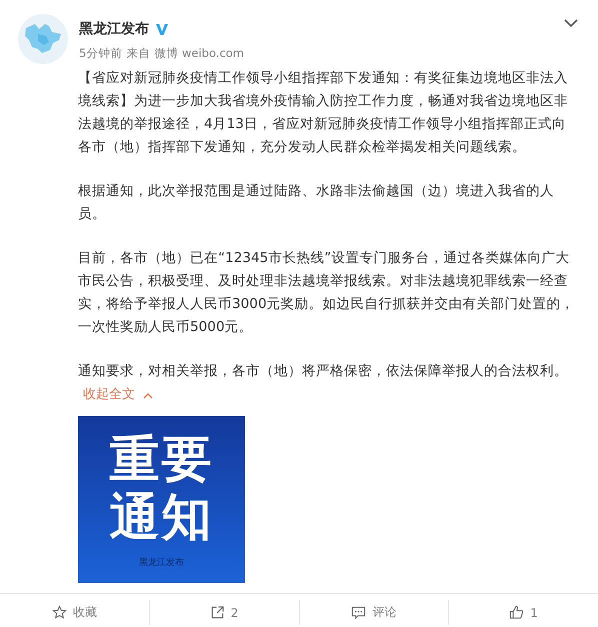 This screenshot has height=627, width=598. What do you see at coordinates (161, 562) in the screenshot?
I see `notice-caption: 黑龙江发布` at bounding box center [161, 562].